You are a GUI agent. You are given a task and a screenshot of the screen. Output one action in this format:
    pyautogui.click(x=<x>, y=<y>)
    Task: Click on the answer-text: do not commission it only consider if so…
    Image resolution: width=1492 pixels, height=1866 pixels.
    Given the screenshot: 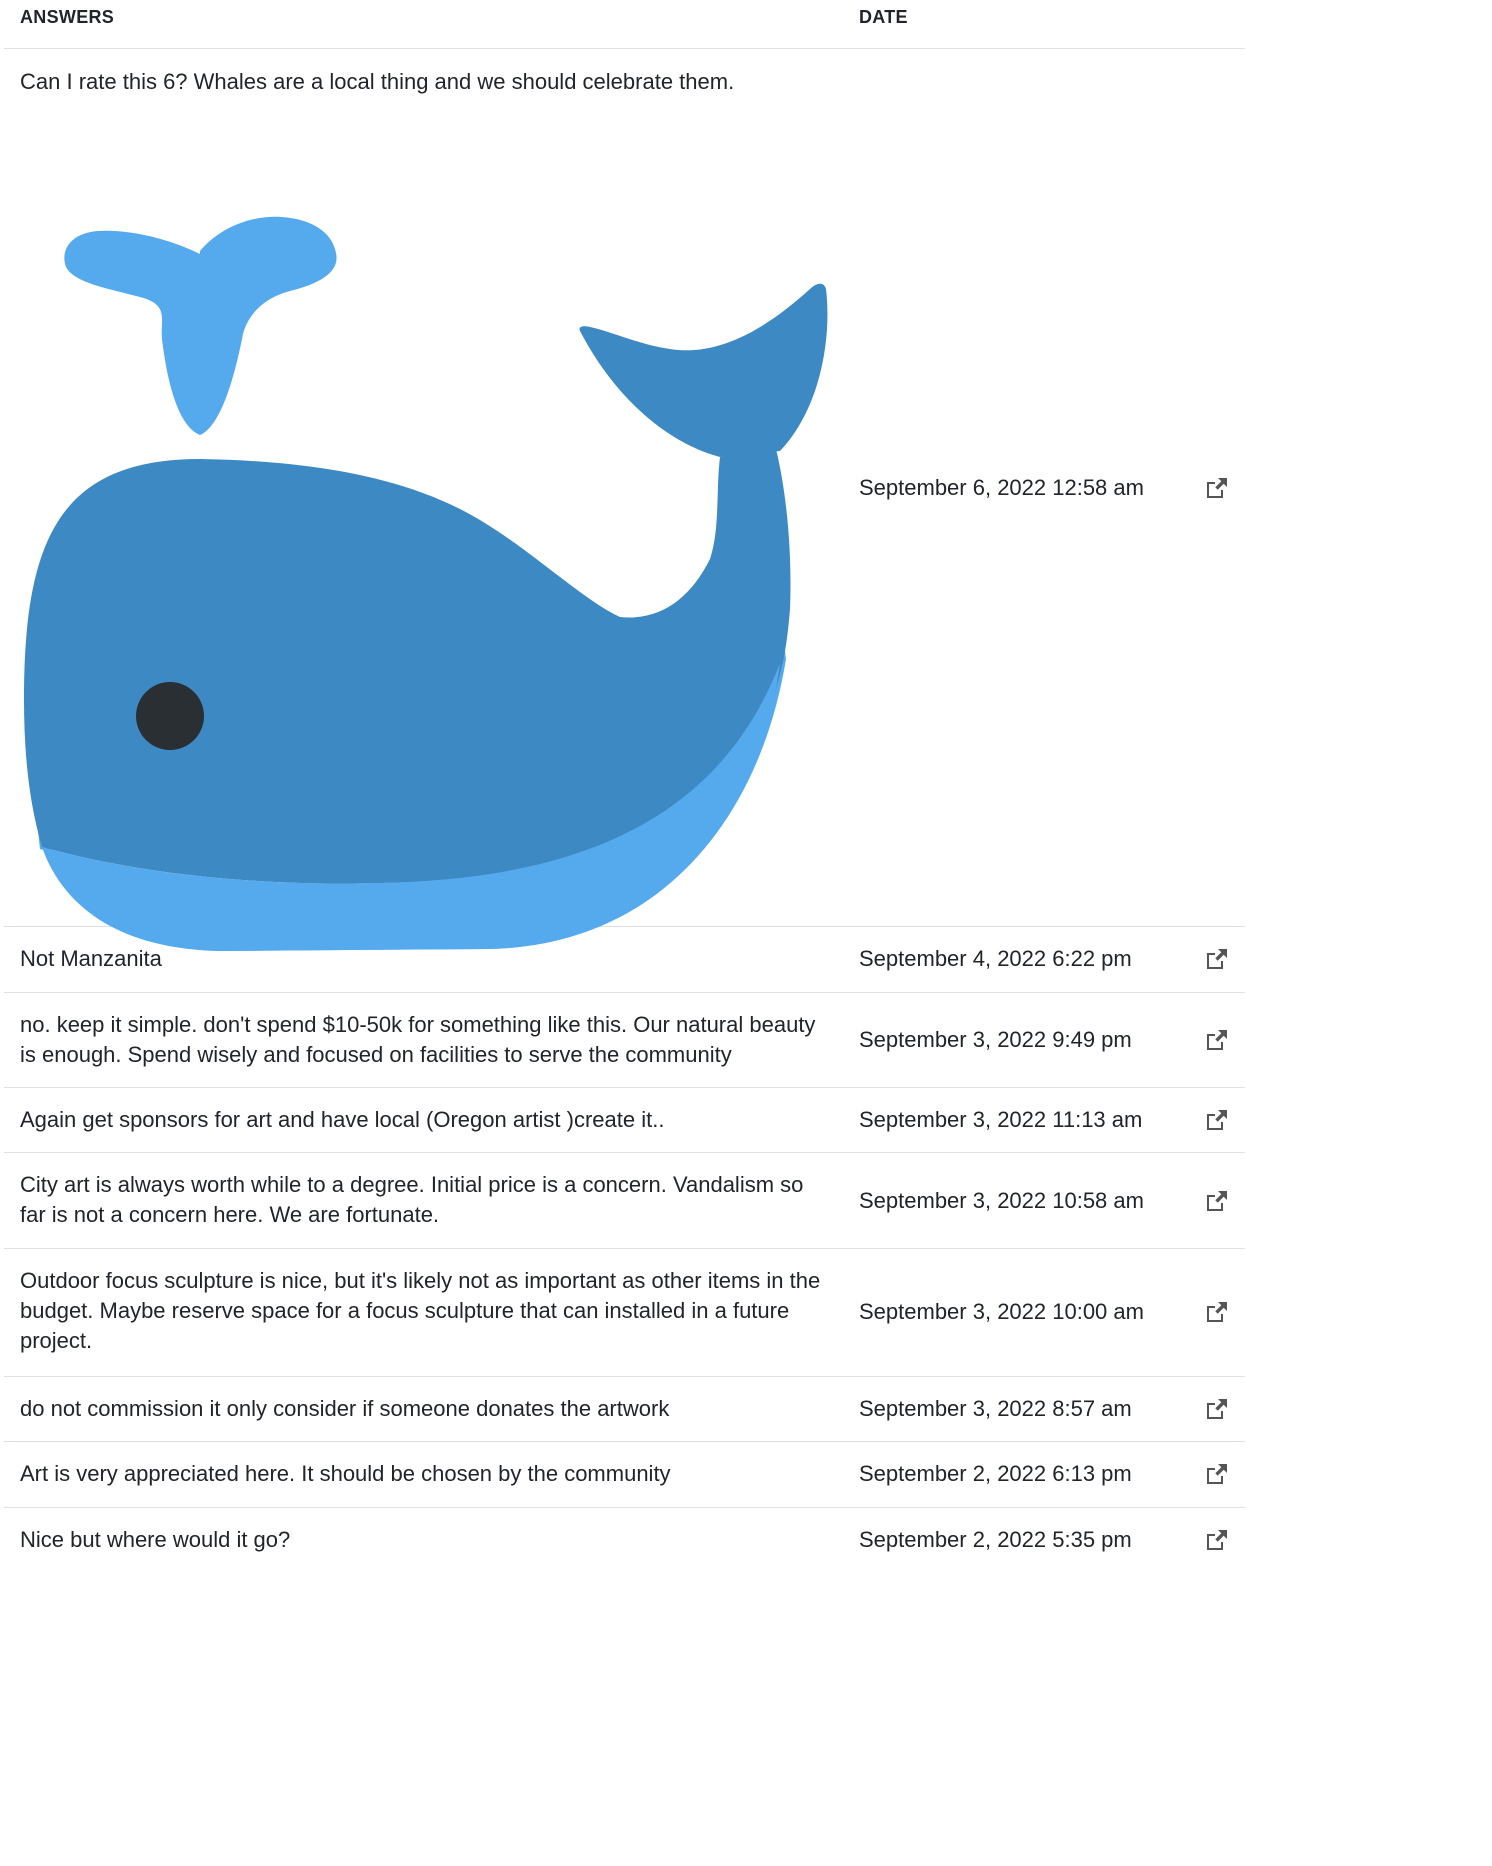 What is the action you would take?
    pyautogui.click(x=345, y=1408)
    